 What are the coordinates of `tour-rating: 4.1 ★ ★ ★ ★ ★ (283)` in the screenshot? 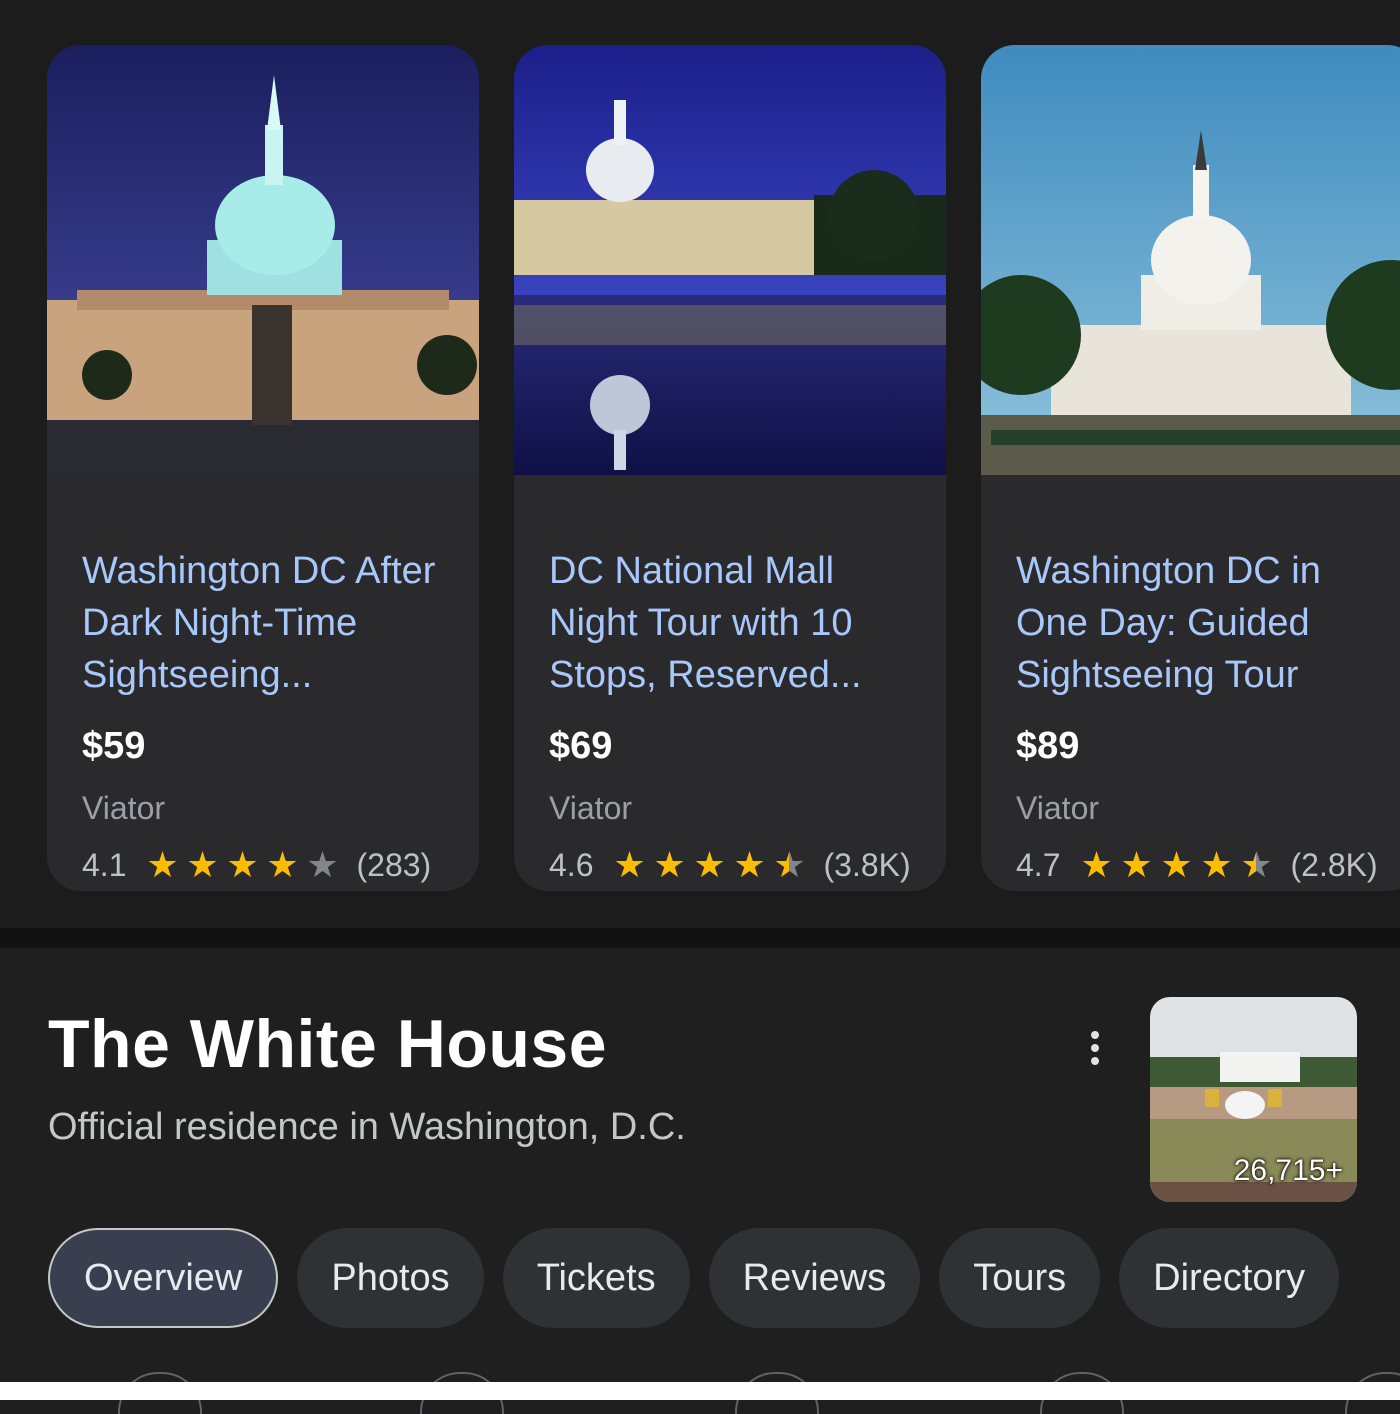 It's located at (256, 865).